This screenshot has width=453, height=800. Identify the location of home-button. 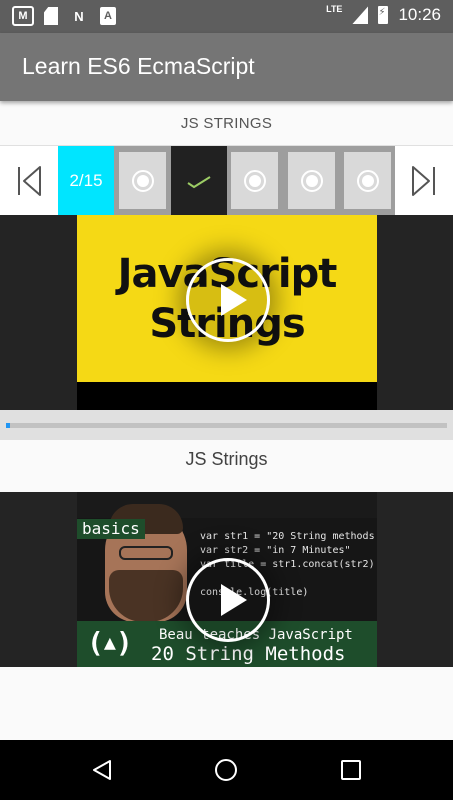
(226, 770).